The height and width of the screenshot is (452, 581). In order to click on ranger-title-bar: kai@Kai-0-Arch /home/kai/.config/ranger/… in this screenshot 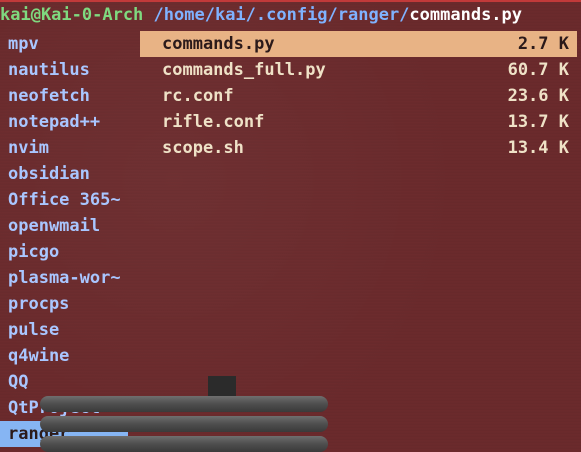, I will do `click(261, 17)`.